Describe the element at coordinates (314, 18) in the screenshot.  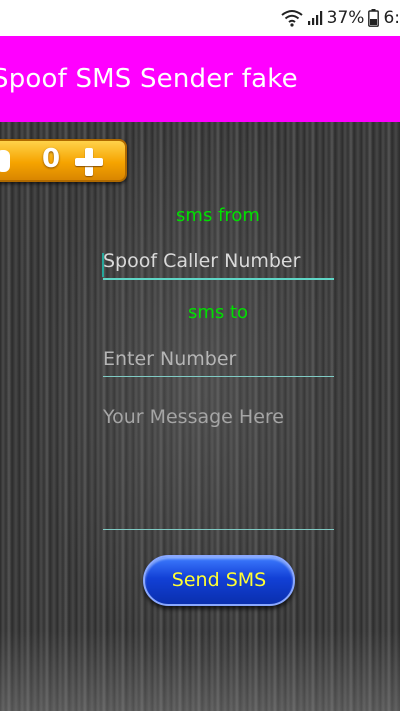
I see `signal-icon` at that location.